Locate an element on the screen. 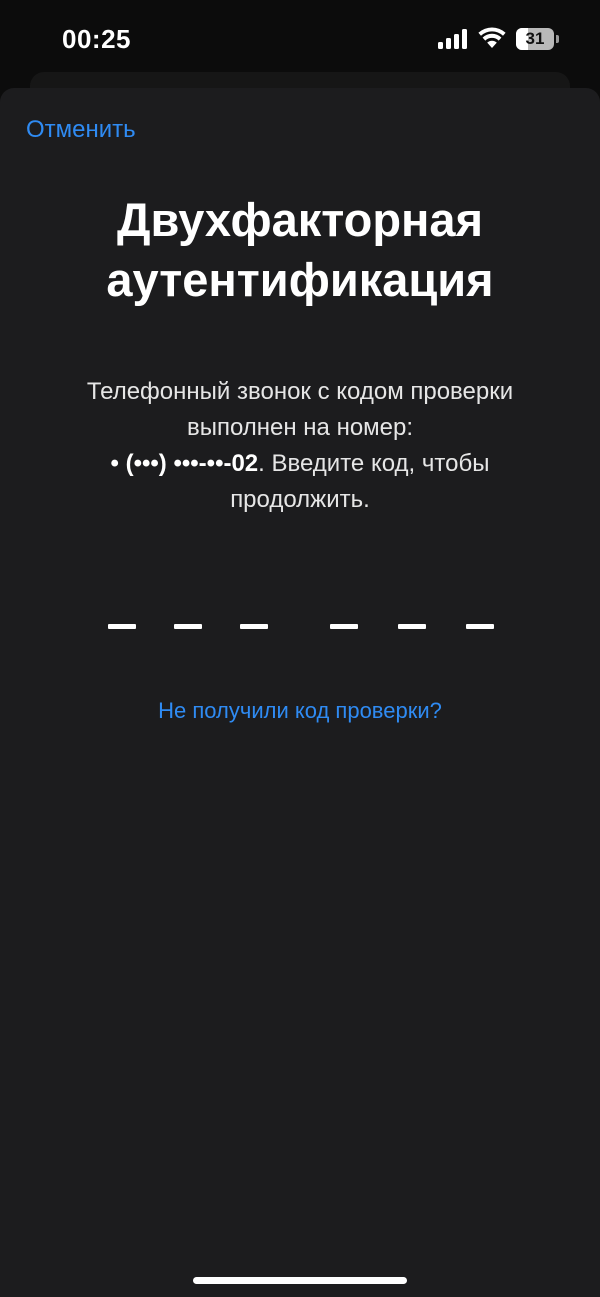  status-time: 00:25 is located at coordinates (96, 39).